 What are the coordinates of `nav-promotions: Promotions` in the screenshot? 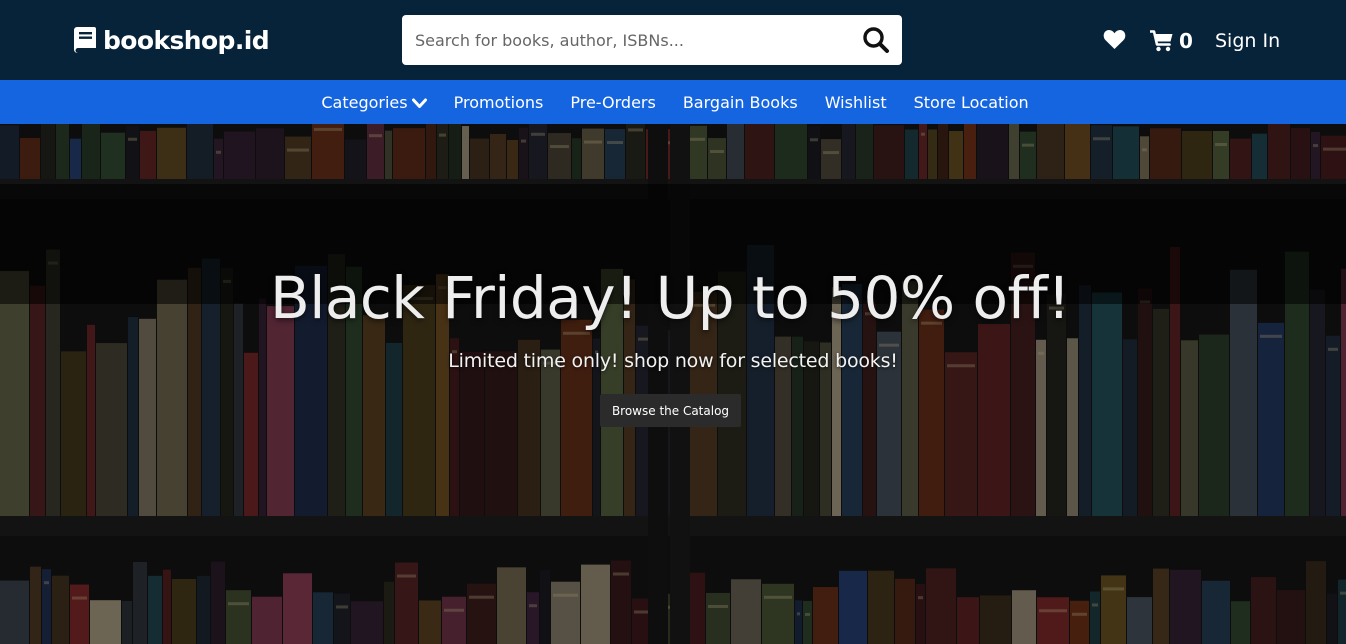 It's located at (499, 102).